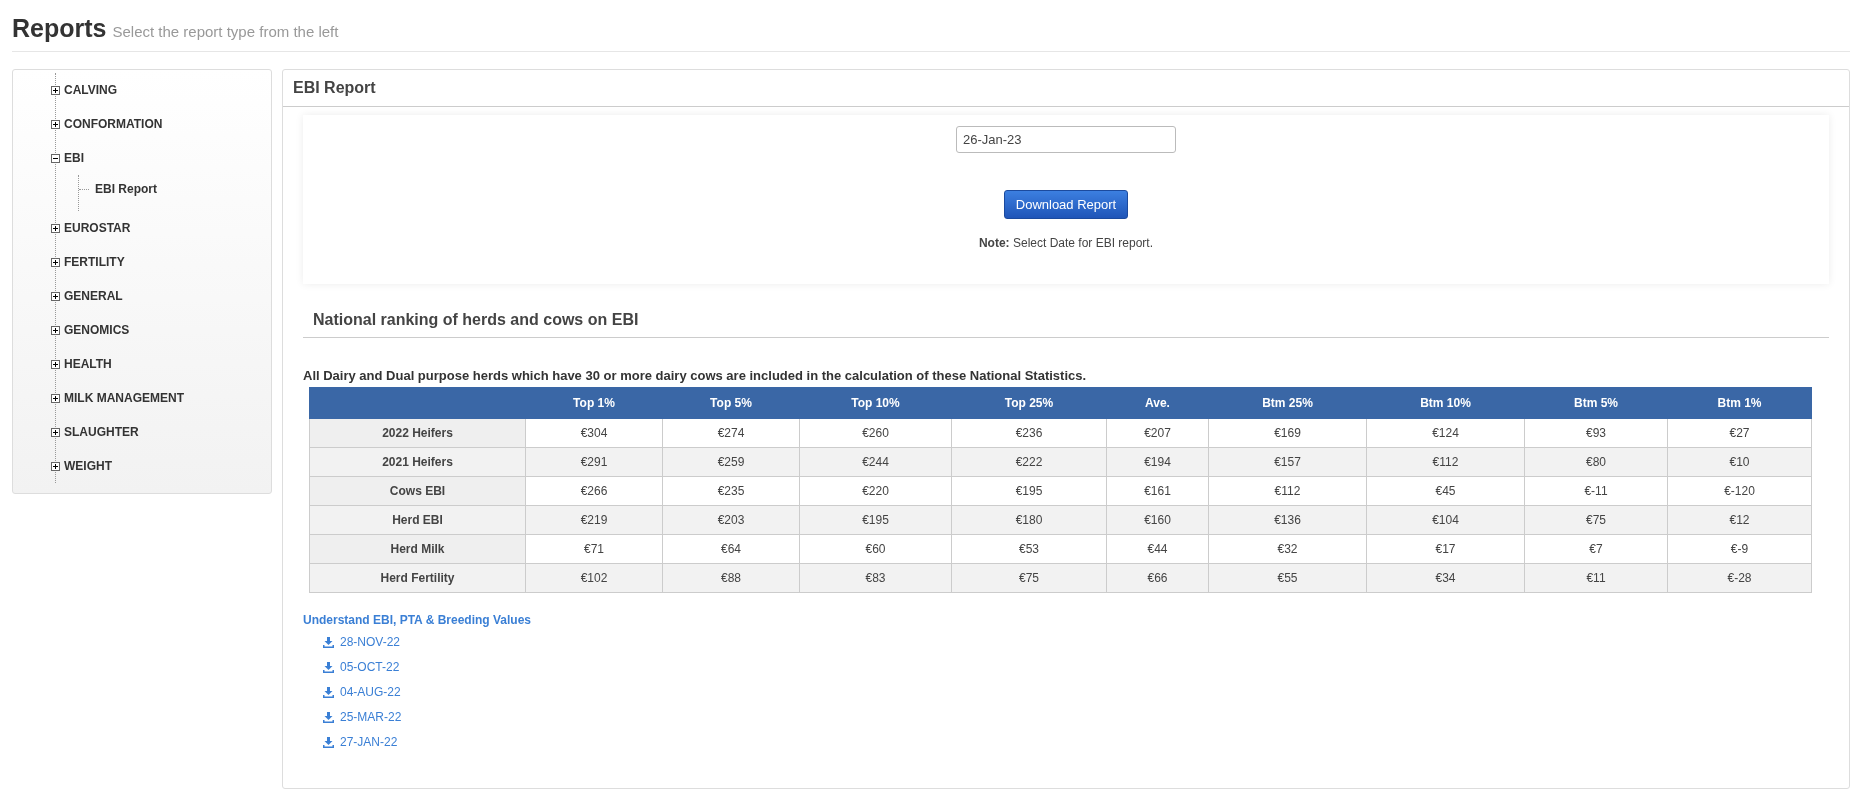  I want to click on table-cell: €-120, so click(1739, 491).